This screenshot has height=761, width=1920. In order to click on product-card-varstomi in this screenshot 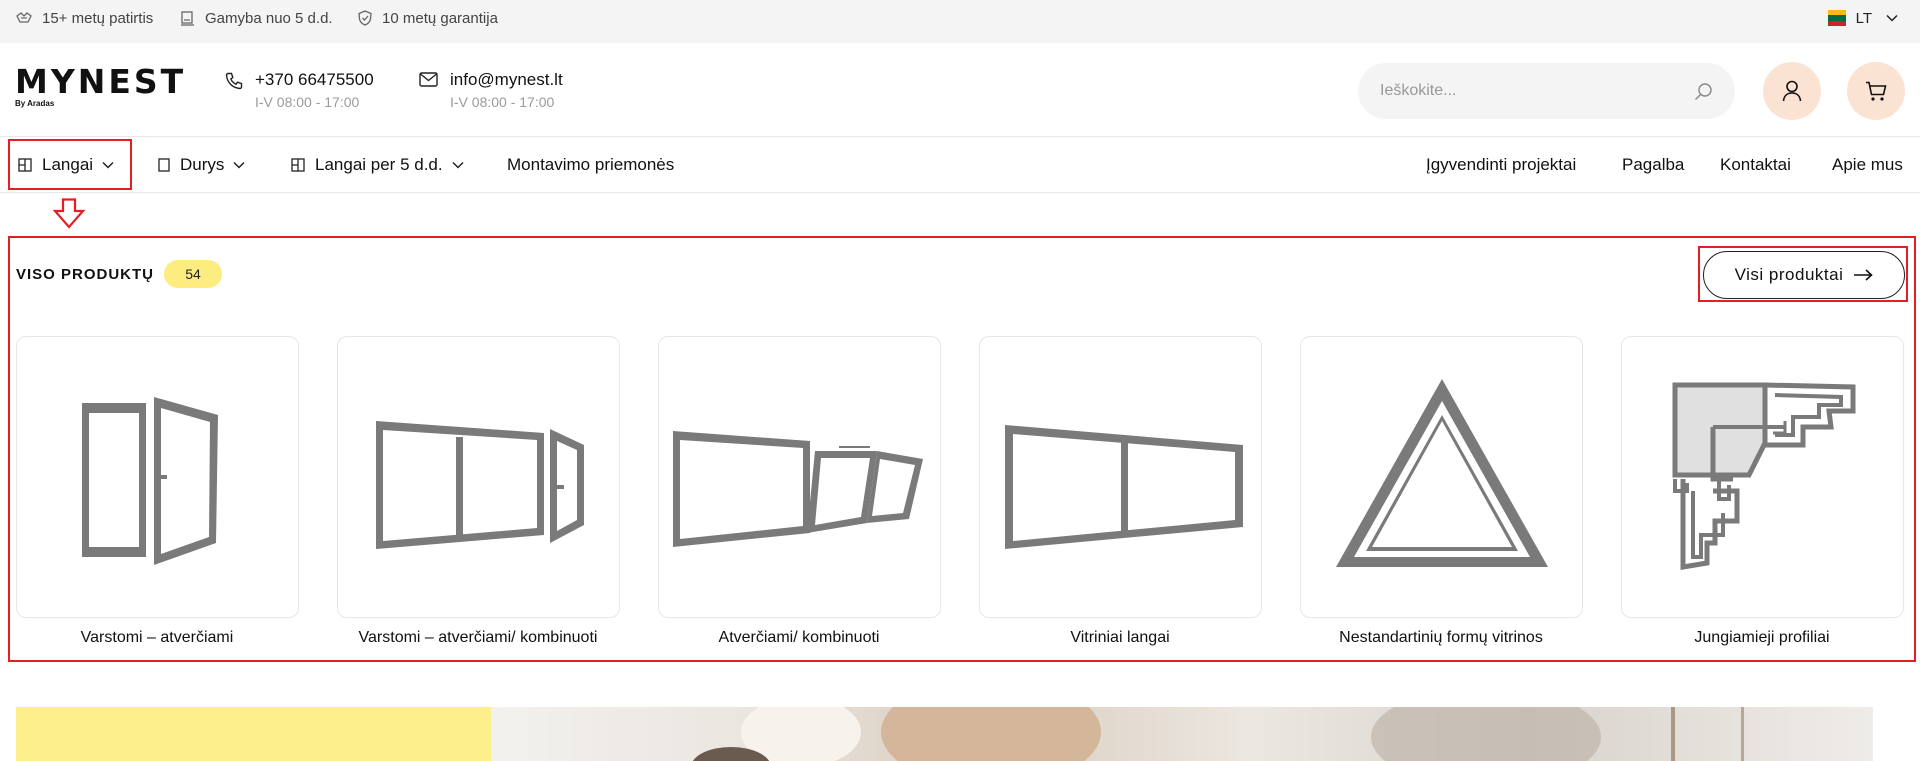, I will do `click(157, 477)`.